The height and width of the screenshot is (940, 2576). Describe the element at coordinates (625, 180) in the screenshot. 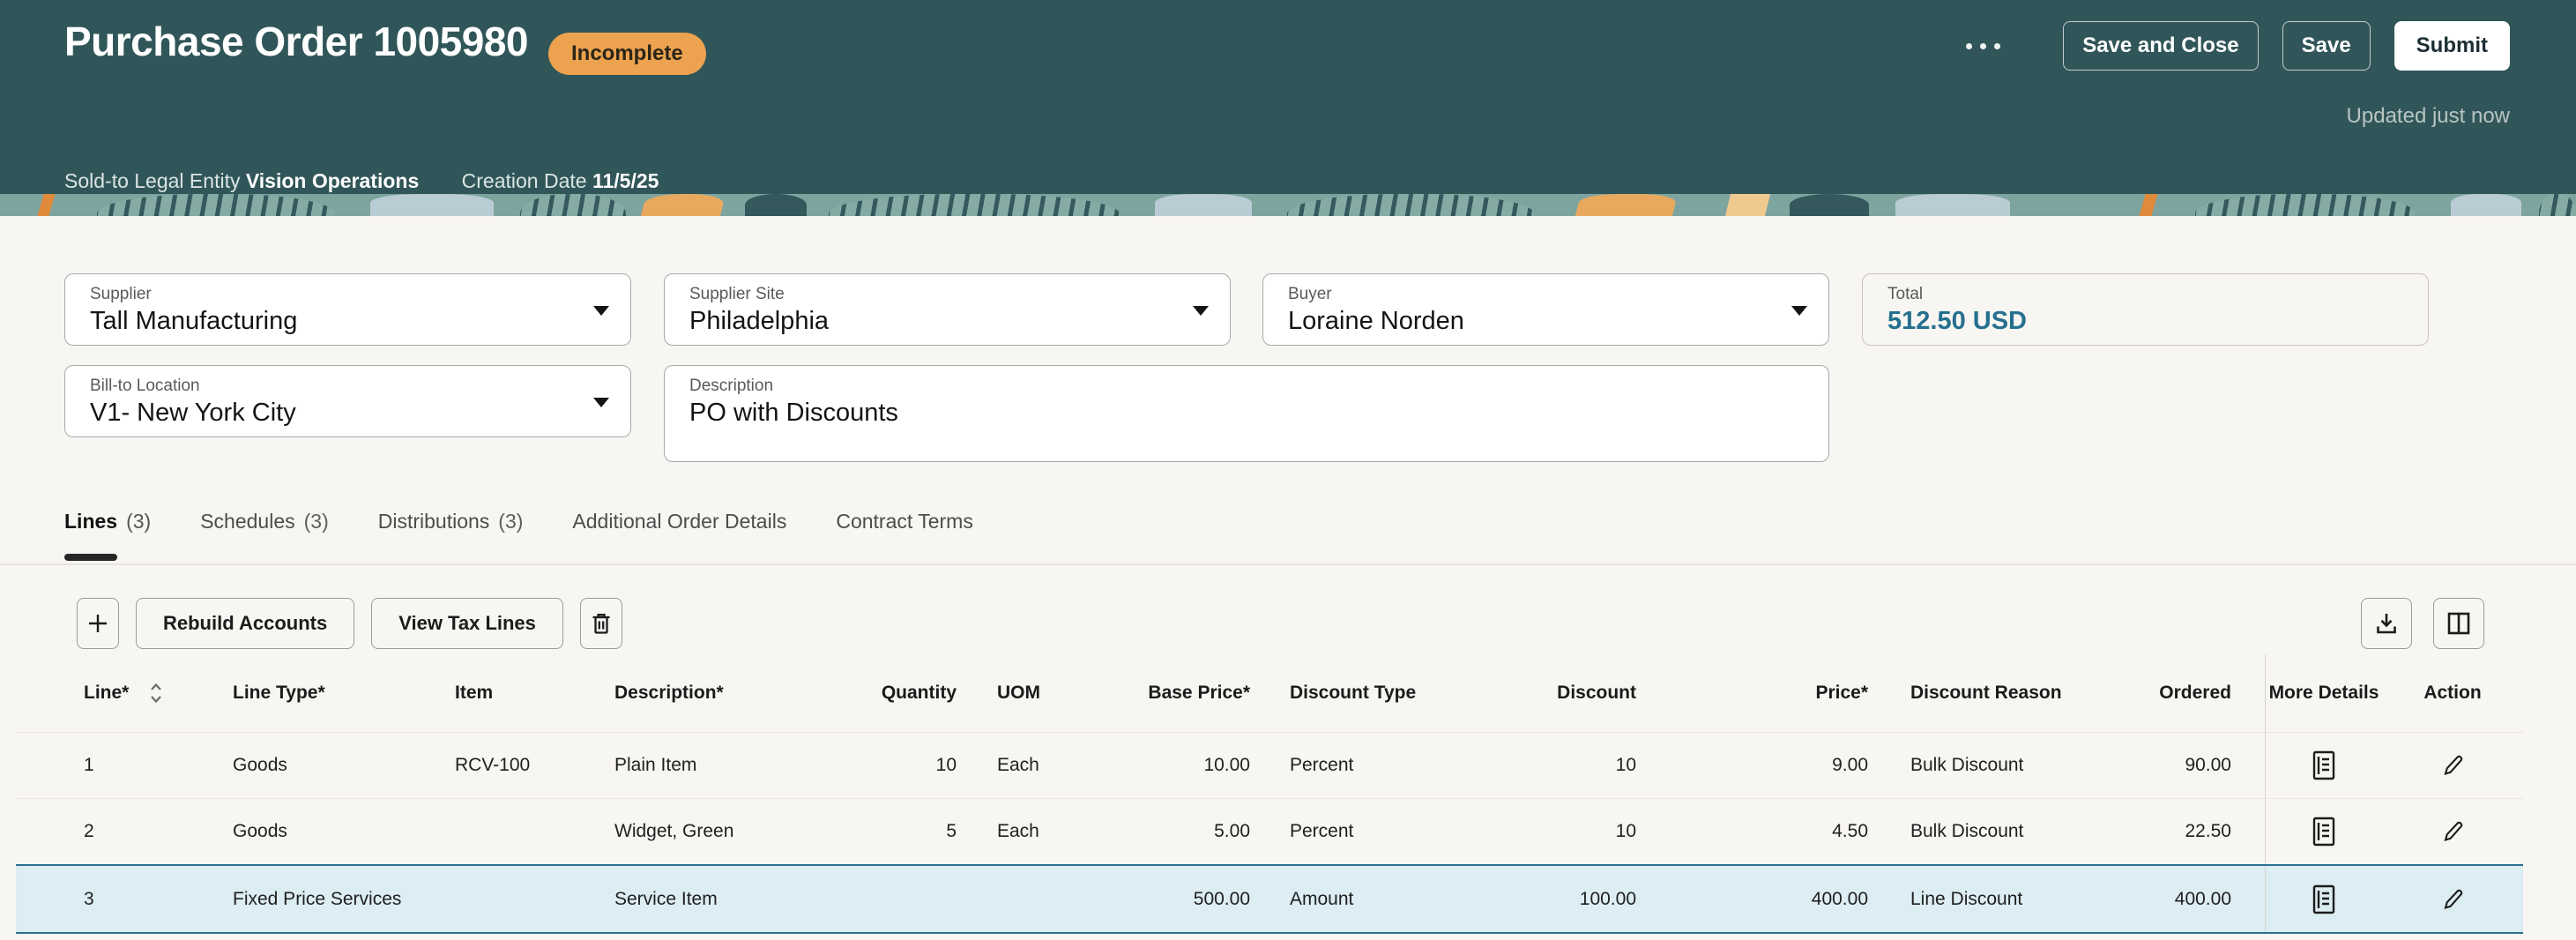

I see `creation-date-value: 11/5/25` at that location.